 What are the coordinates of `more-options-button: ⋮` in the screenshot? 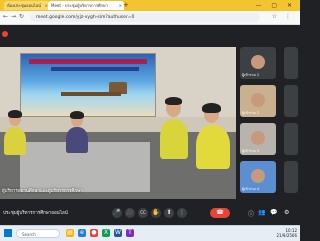 It's located at (182, 213).